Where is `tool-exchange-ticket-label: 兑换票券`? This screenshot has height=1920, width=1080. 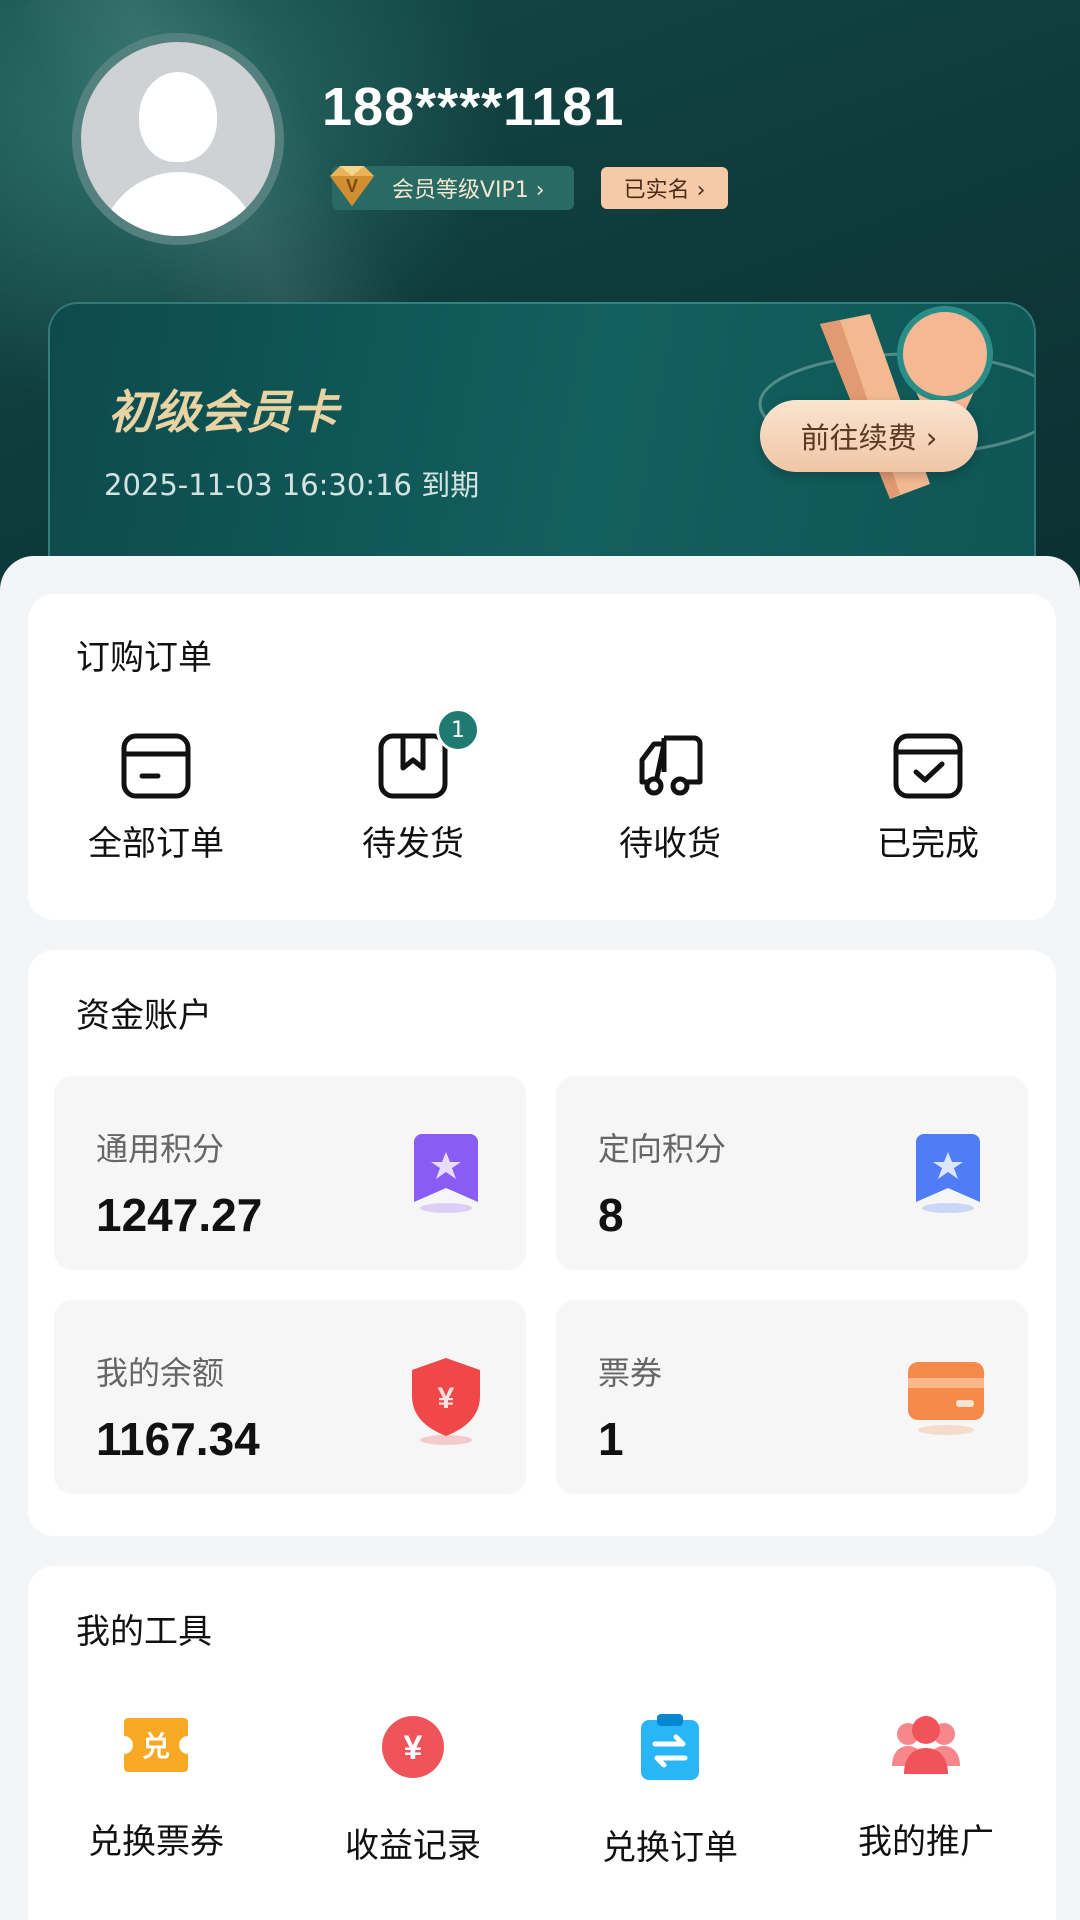
tool-exchange-ticket-label: 兑换票券 is located at coordinates (156, 1842).